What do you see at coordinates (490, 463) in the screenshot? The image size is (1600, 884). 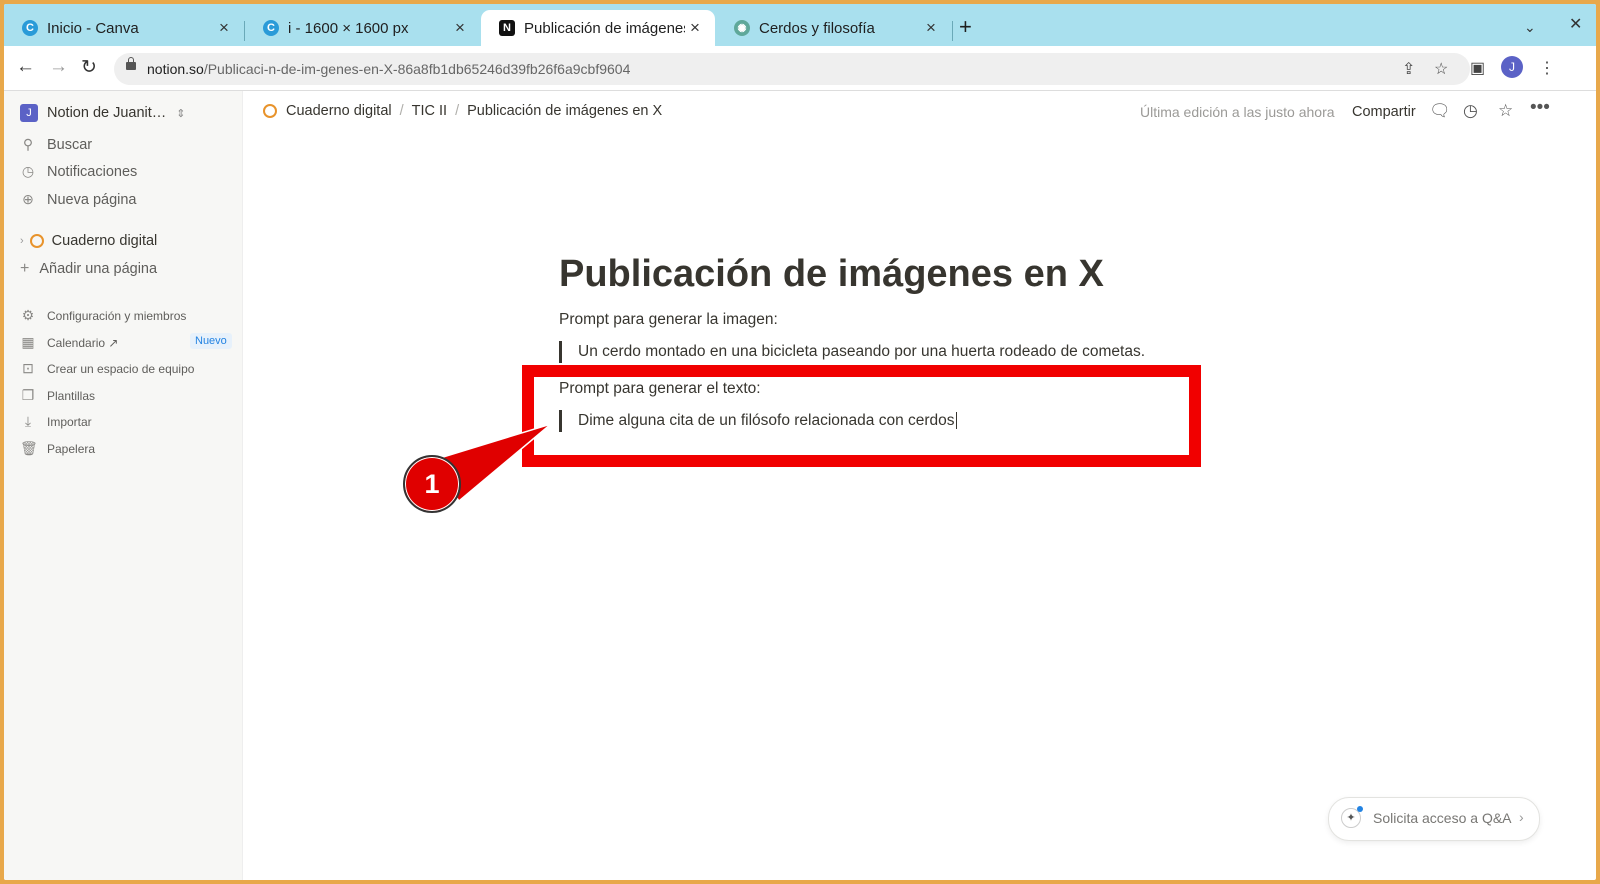 I see `annotation-pointer` at bounding box center [490, 463].